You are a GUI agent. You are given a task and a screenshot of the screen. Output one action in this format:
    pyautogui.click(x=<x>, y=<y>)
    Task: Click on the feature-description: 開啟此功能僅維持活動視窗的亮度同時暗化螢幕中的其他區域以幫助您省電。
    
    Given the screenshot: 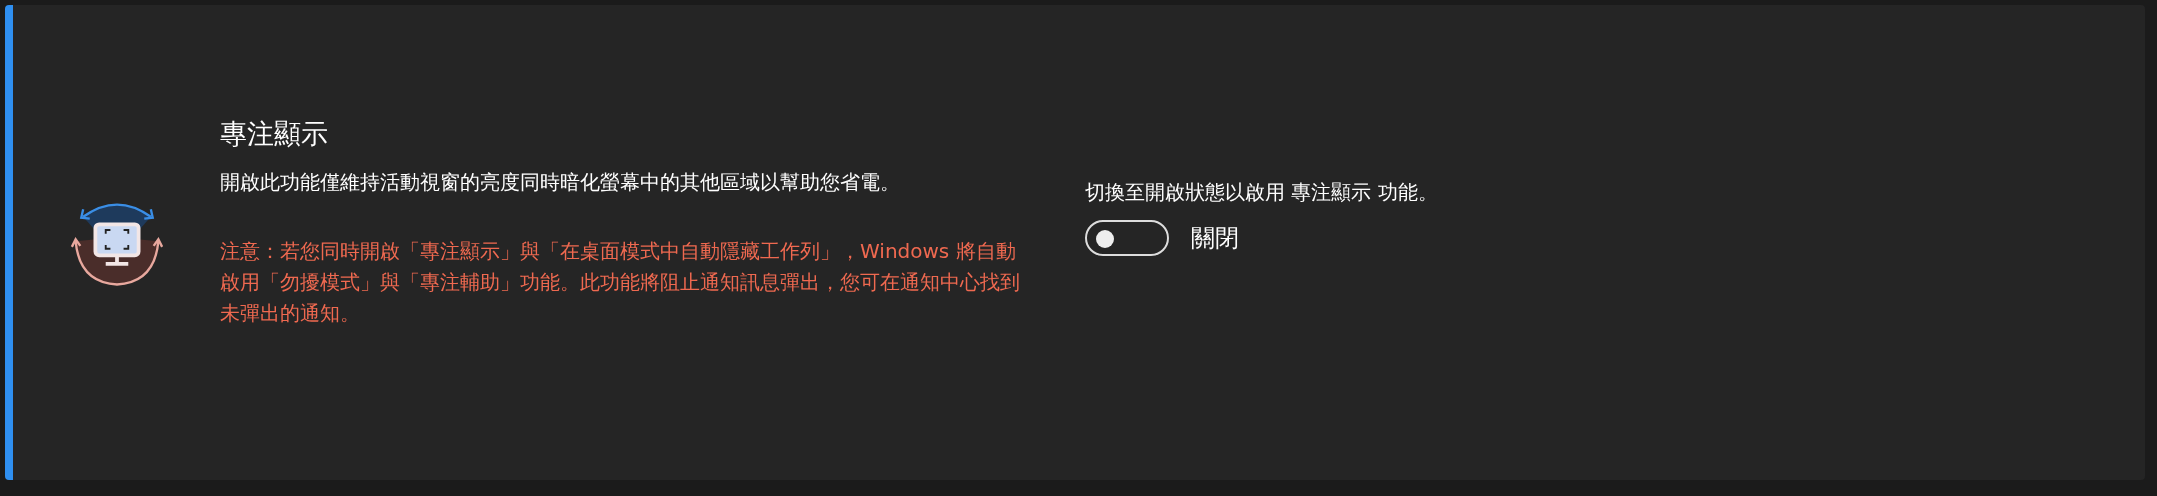 What is the action you would take?
    pyautogui.click(x=560, y=182)
    